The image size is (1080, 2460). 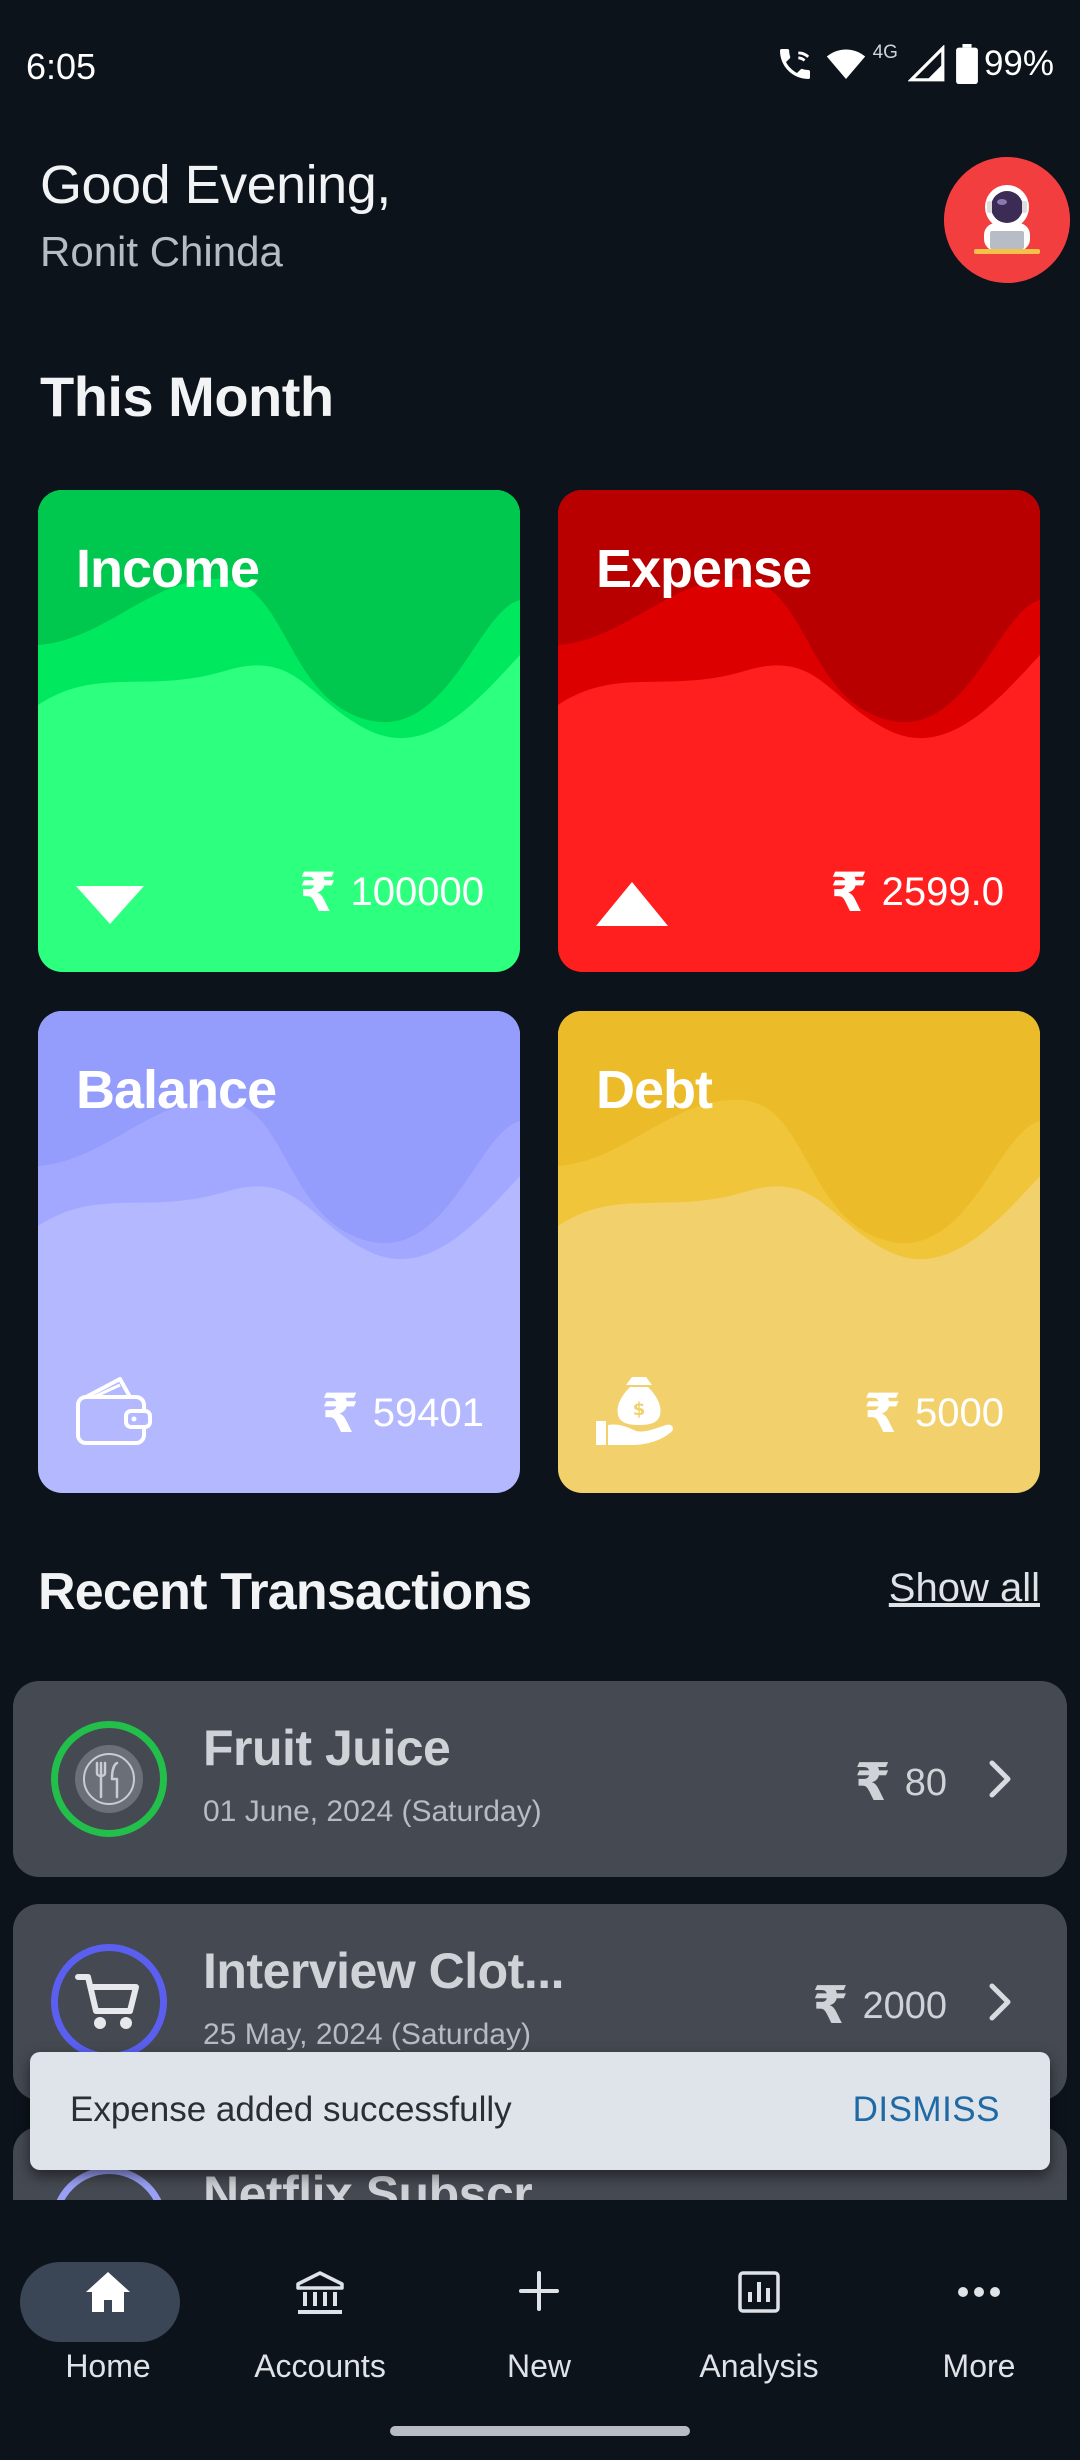 I want to click on debt-card: Debt $ ₹ 5000, so click(x=799, y=1252).